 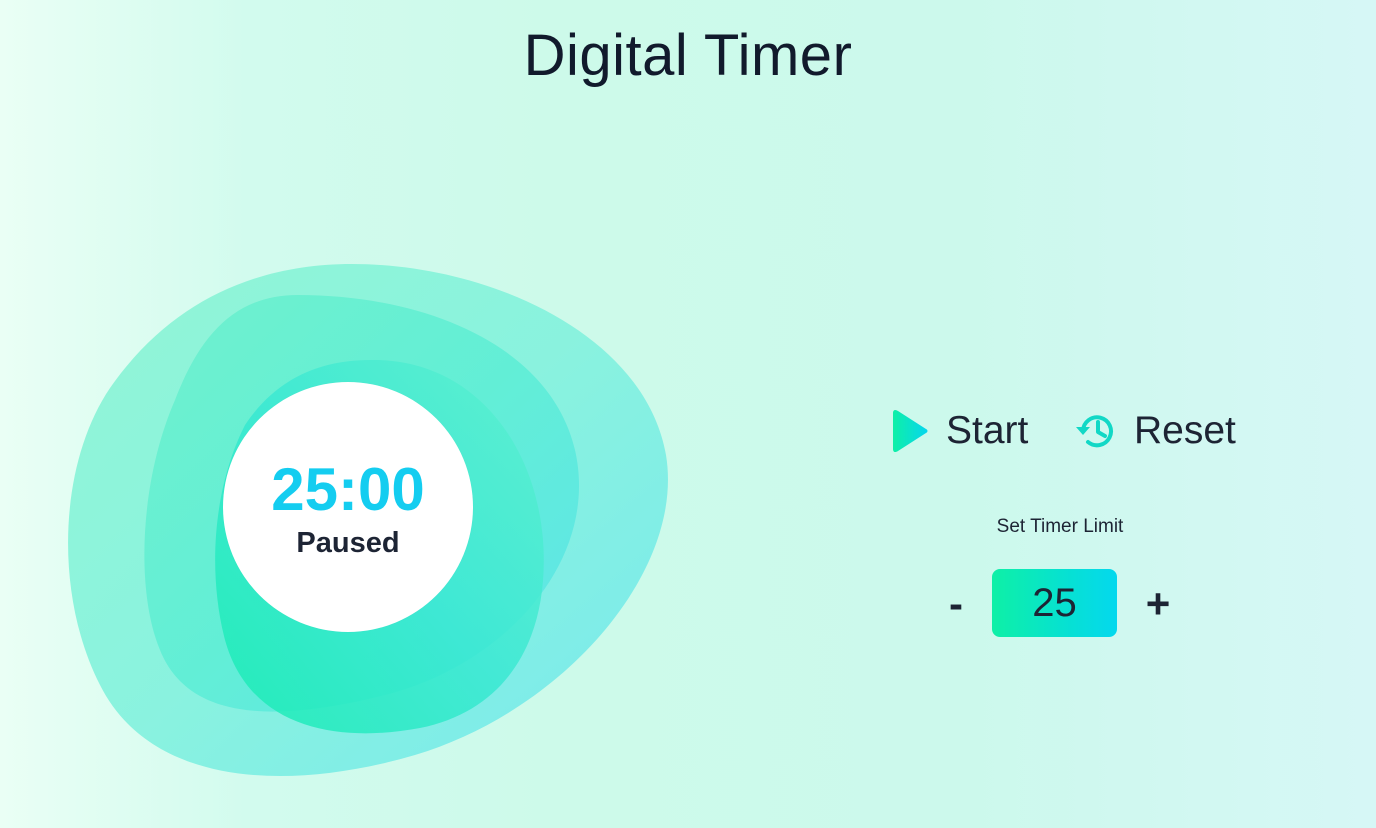 I want to click on reset-label: Reset, so click(x=1185, y=430).